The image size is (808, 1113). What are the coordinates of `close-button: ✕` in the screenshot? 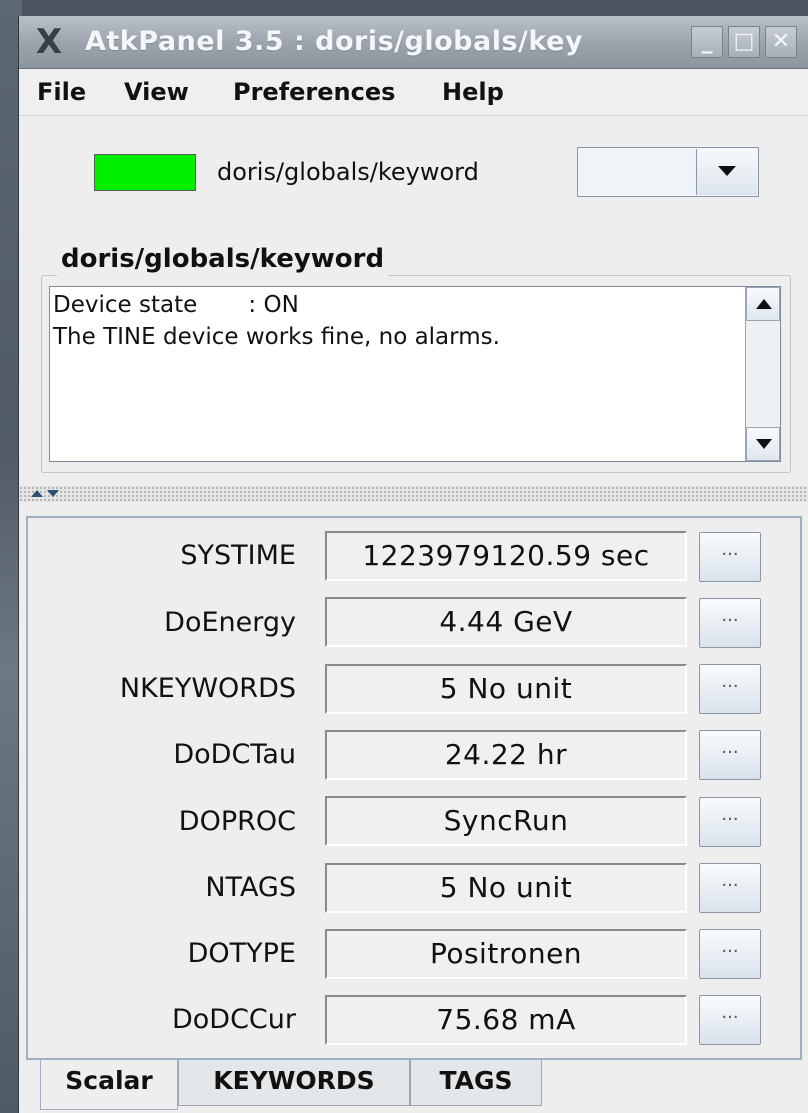 It's located at (781, 42).